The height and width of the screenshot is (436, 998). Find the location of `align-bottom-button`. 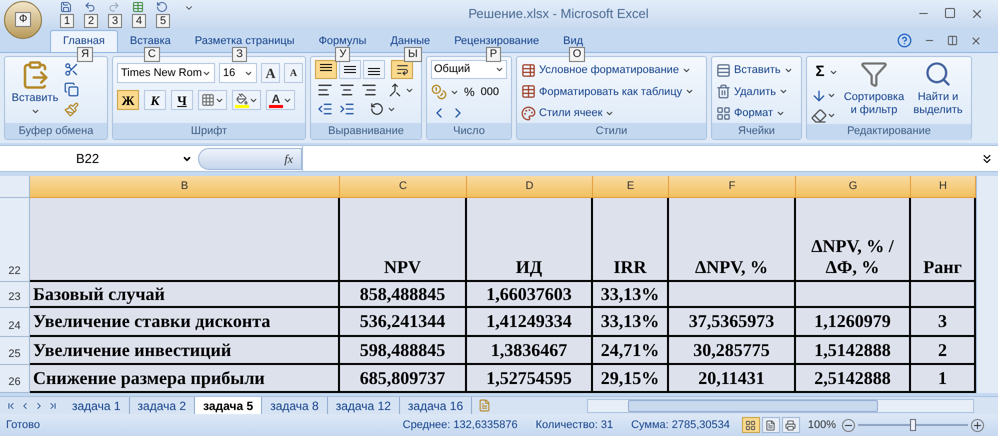

align-bottom-button is located at coordinates (374, 69).